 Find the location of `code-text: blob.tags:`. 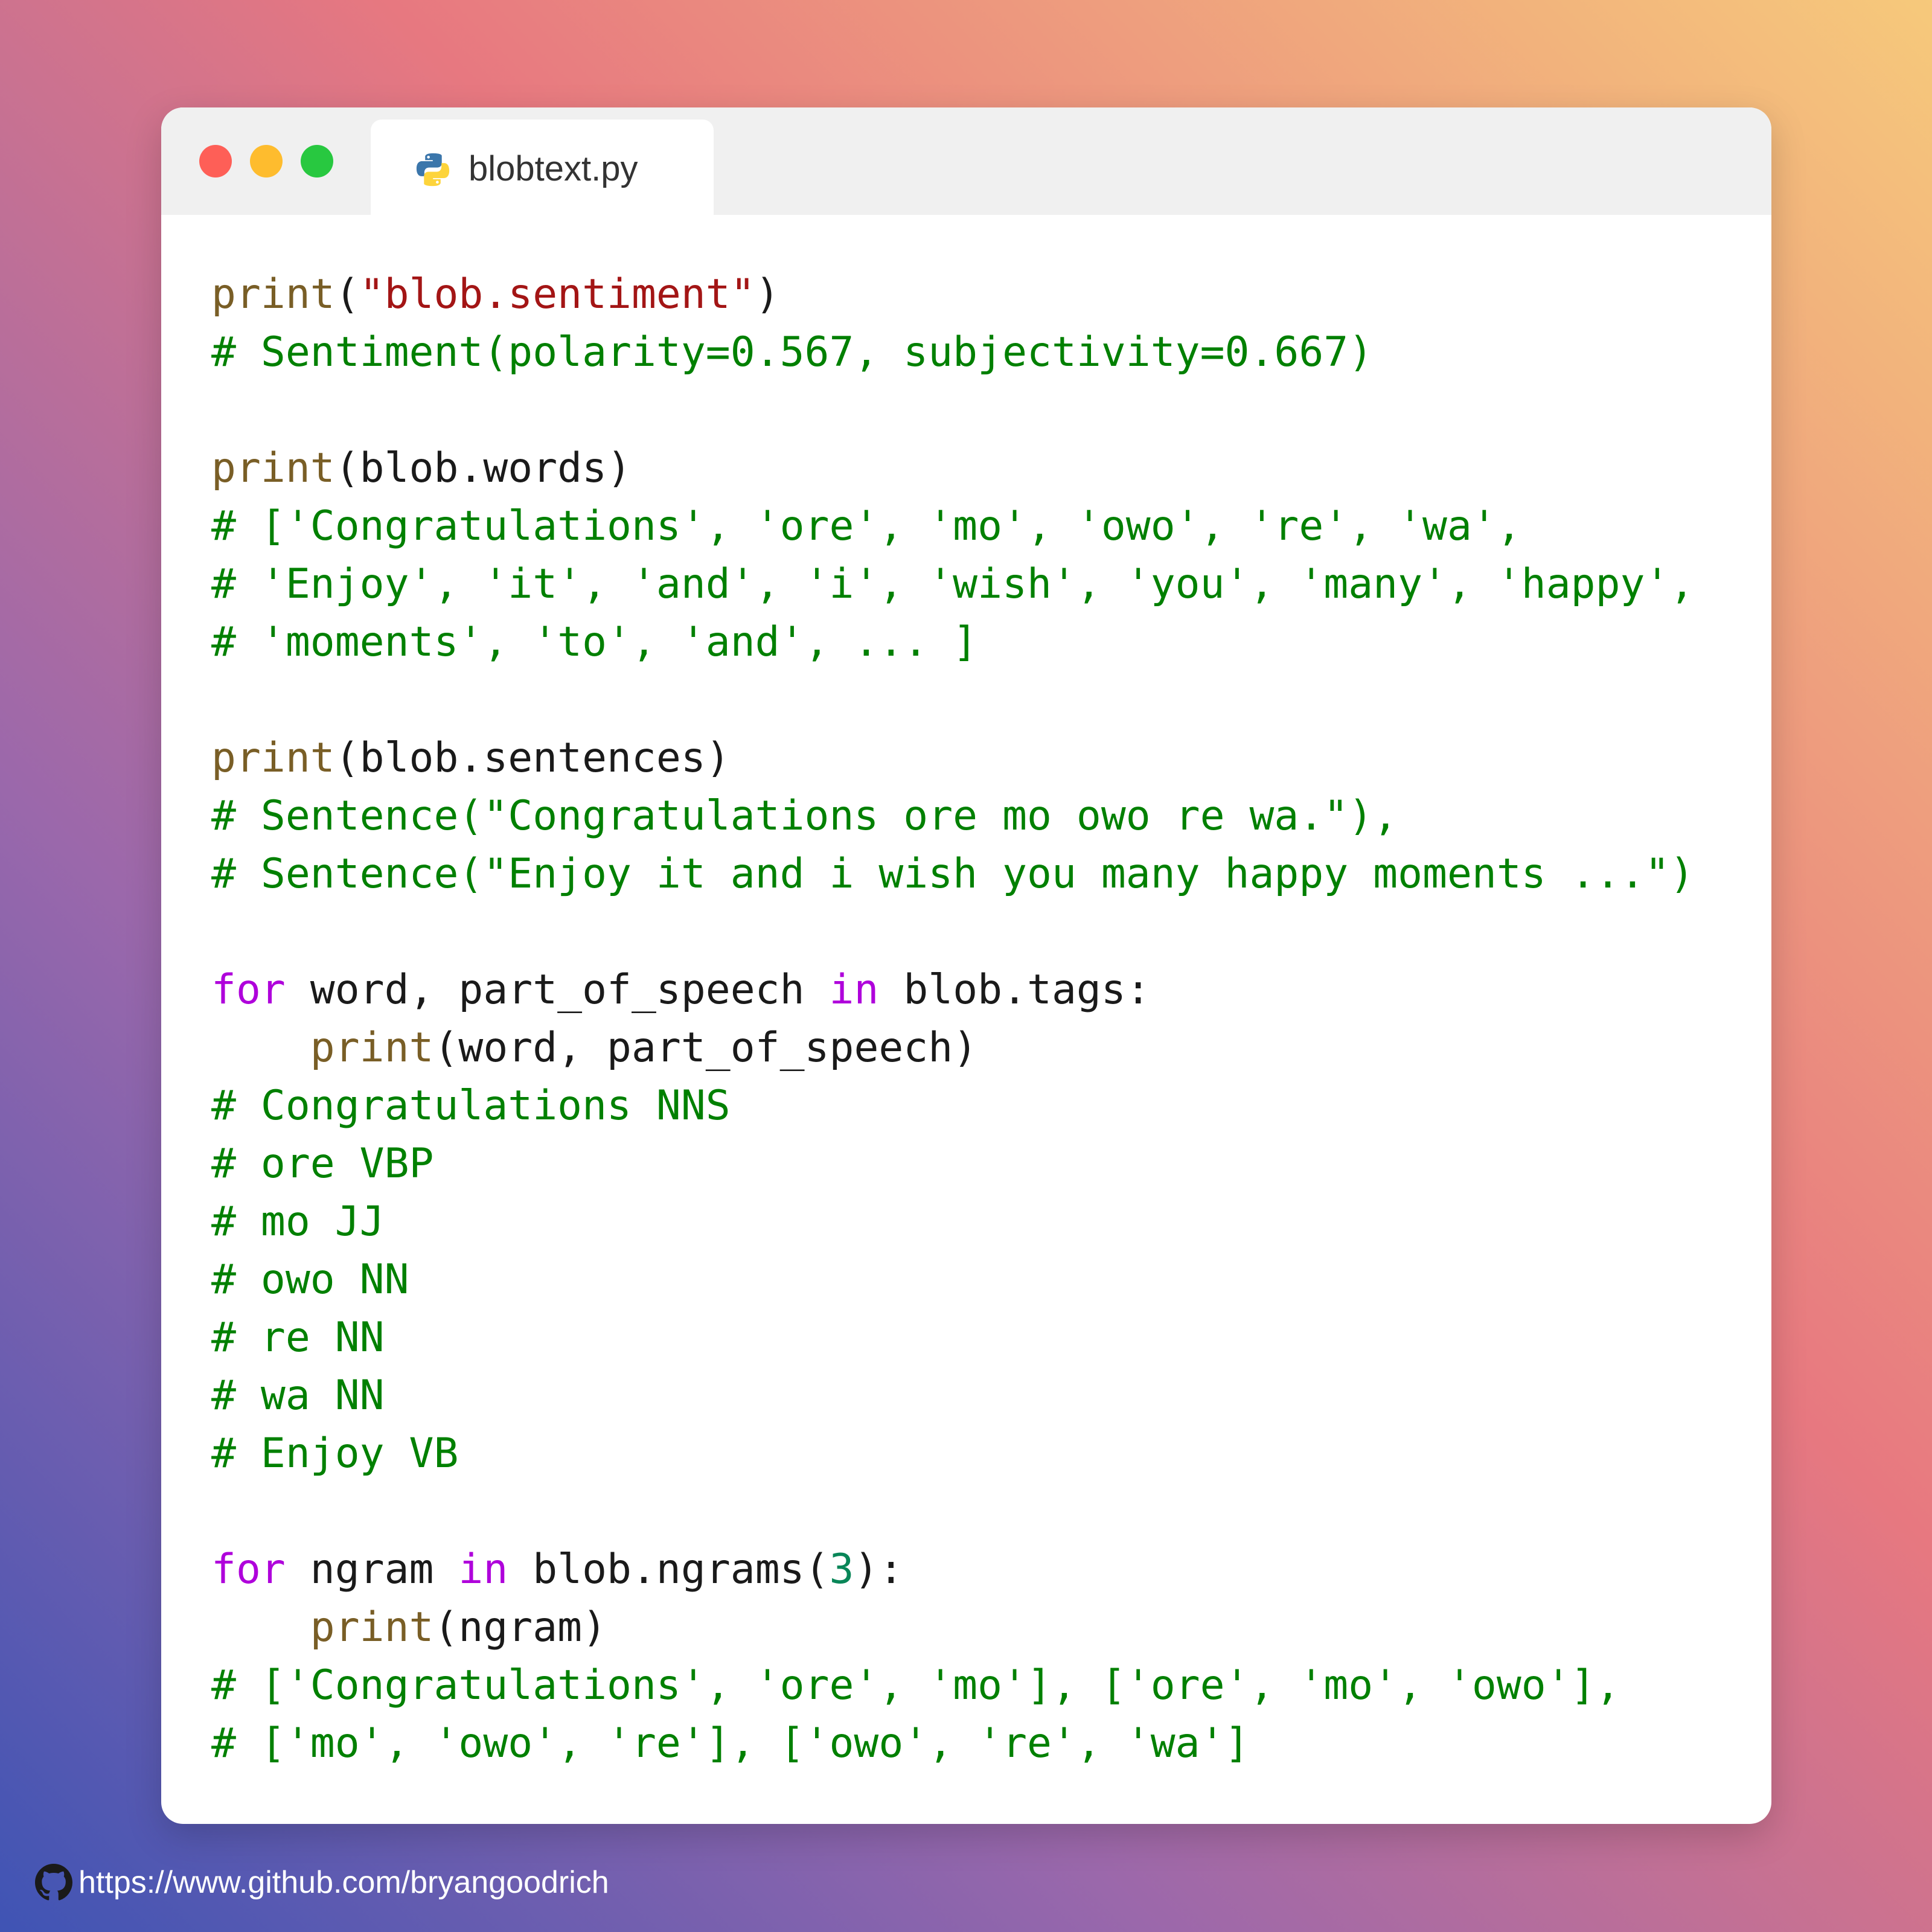

code-text: blob.tags: is located at coordinates (1014, 990).